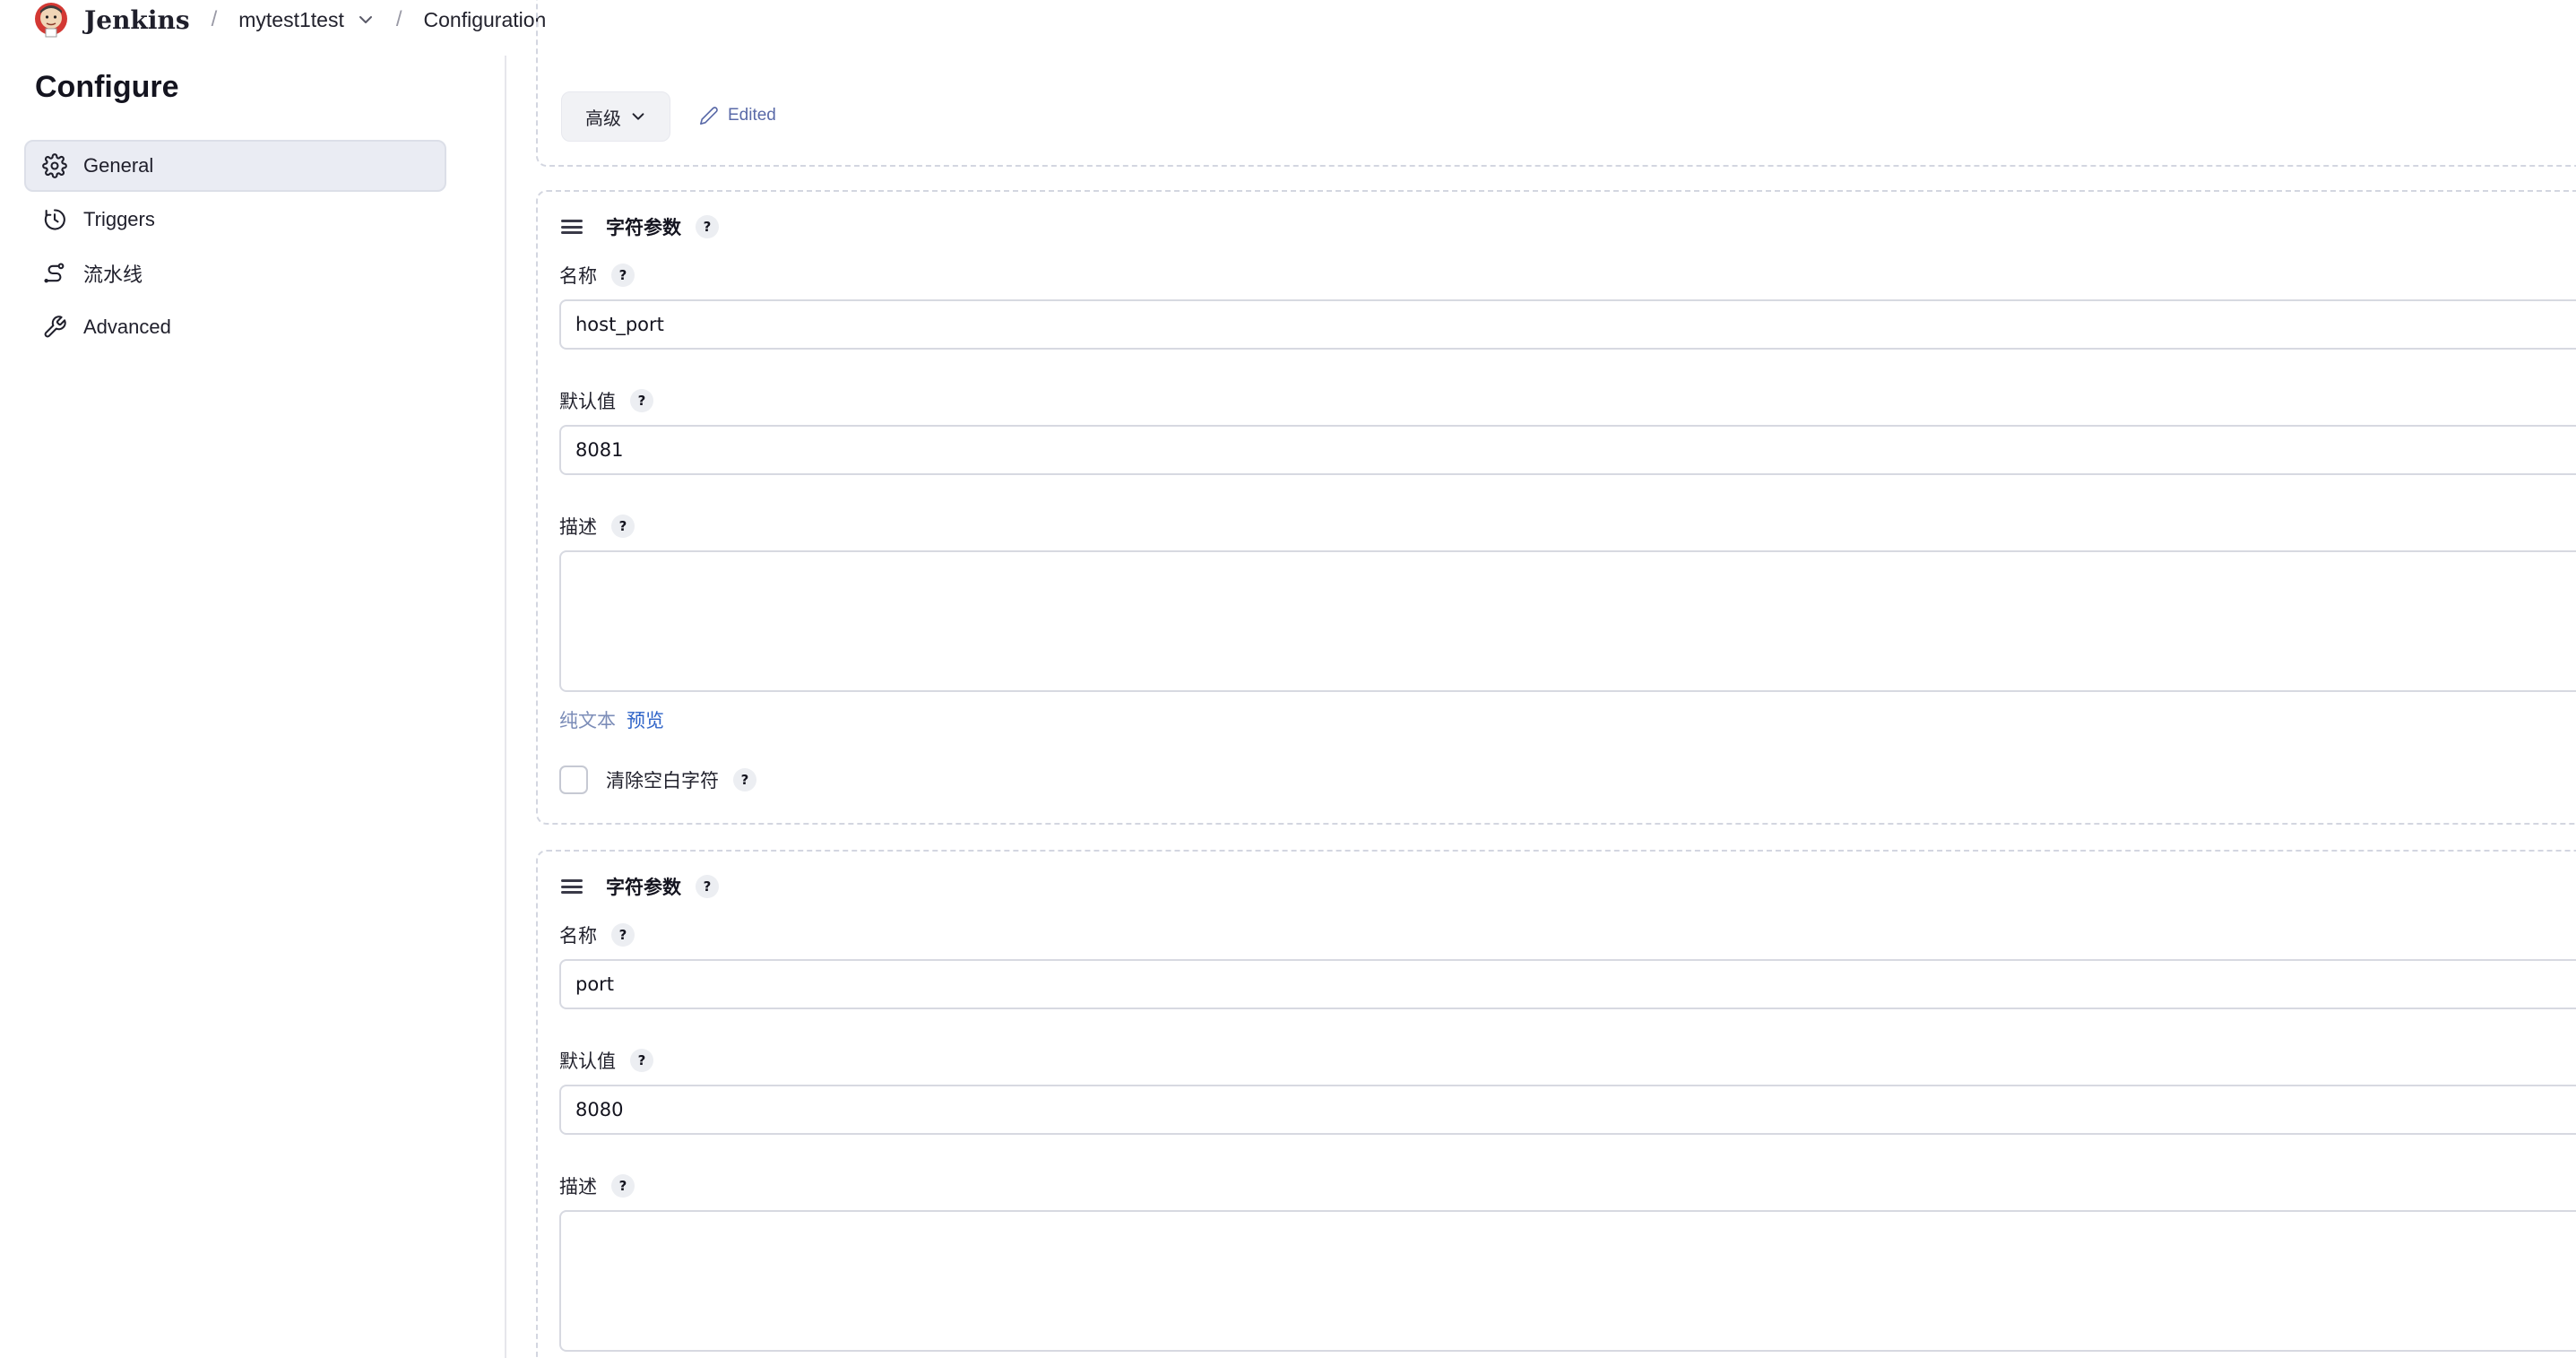 Image resolution: width=2576 pixels, height=1358 pixels. I want to click on advanced-button-label: 高级, so click(603, 118).